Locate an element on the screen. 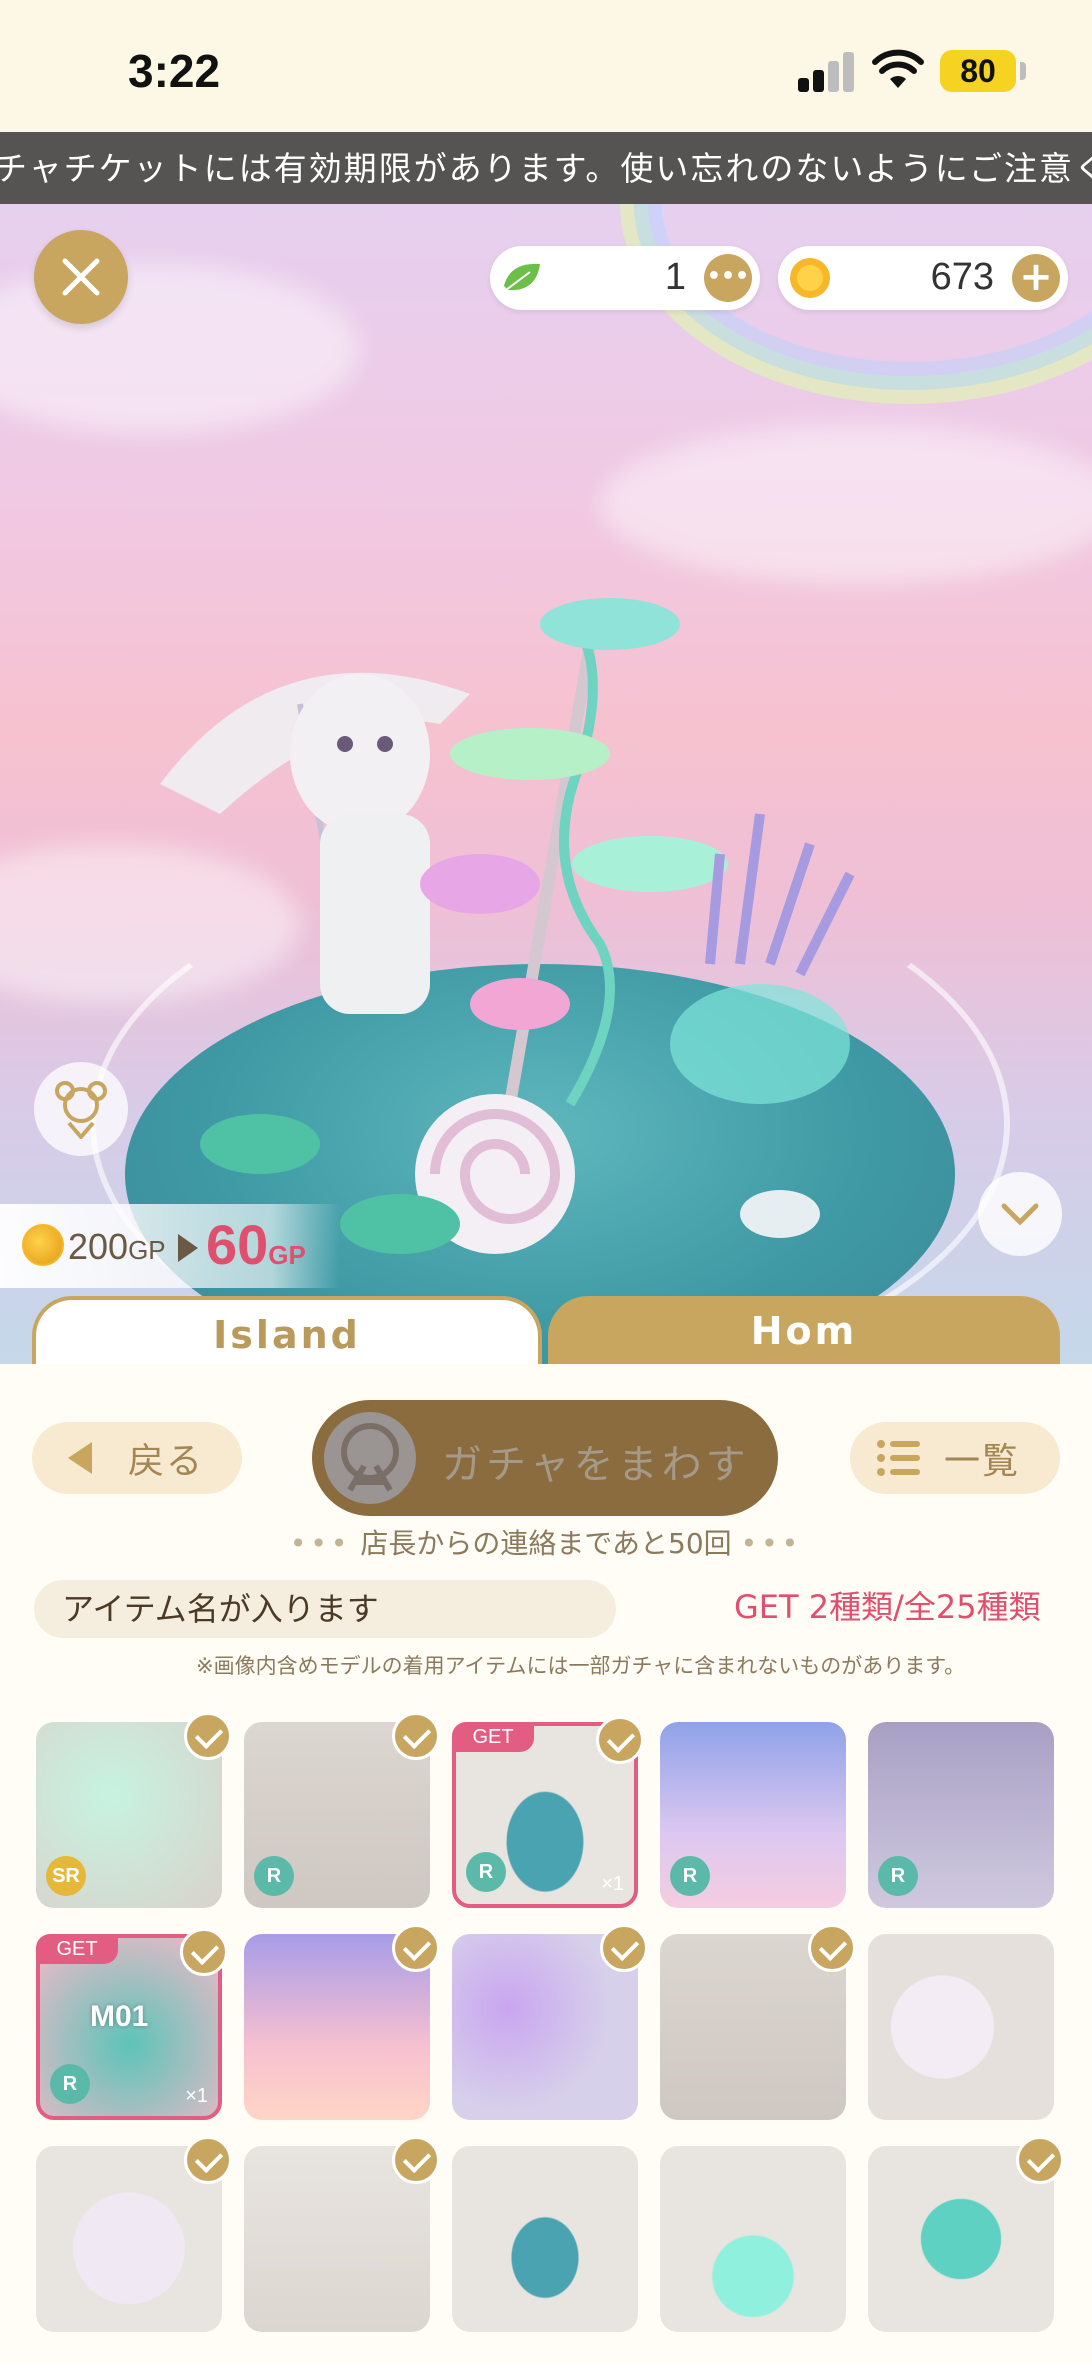  leaf-icon is located at coordinates (522, 277).